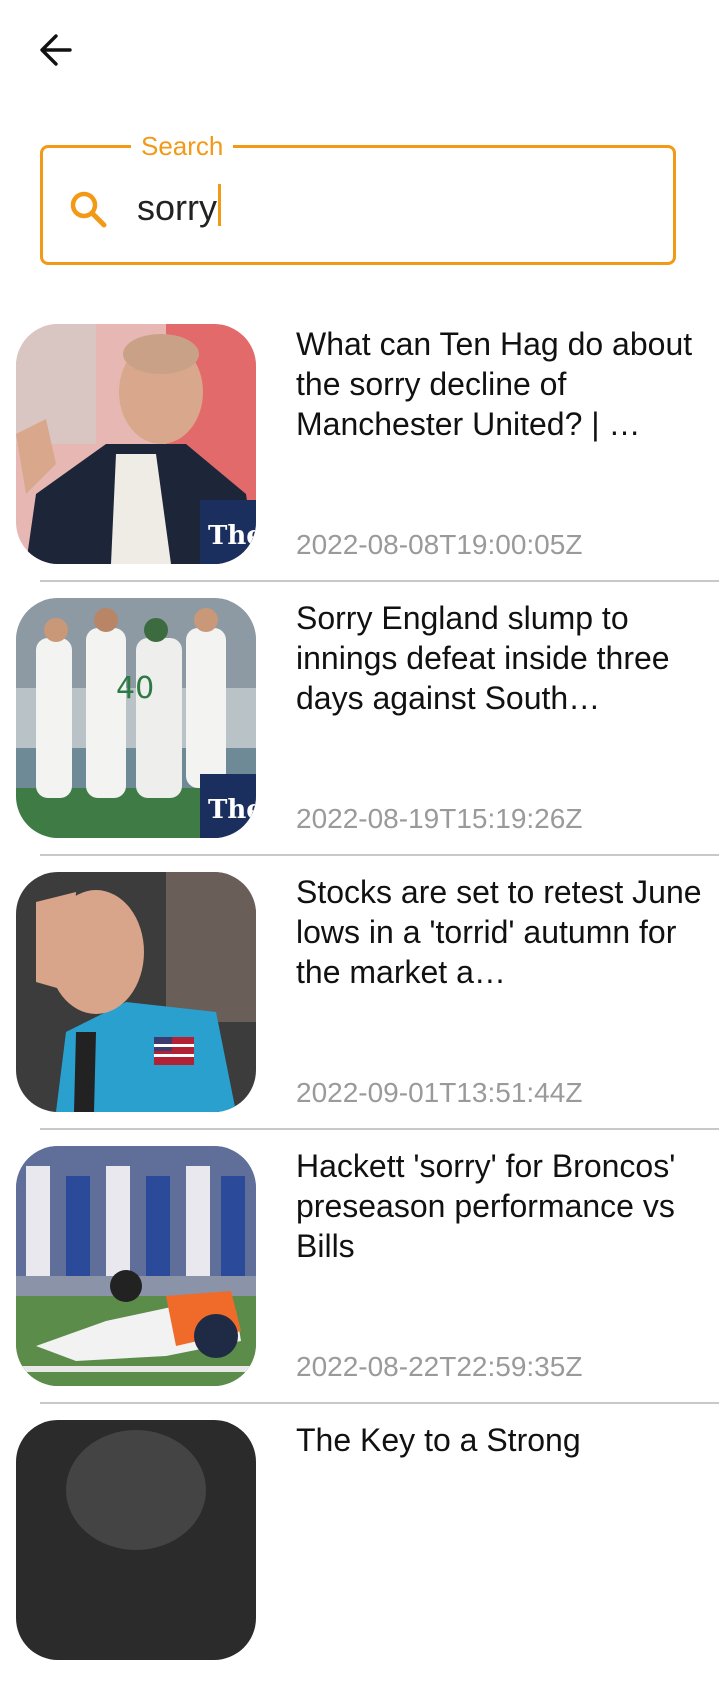 The height and width of the screenshot is (1694, 719). I want to click on article-date: 2022-09-01T13:51:44Z, so click(439, 1092).